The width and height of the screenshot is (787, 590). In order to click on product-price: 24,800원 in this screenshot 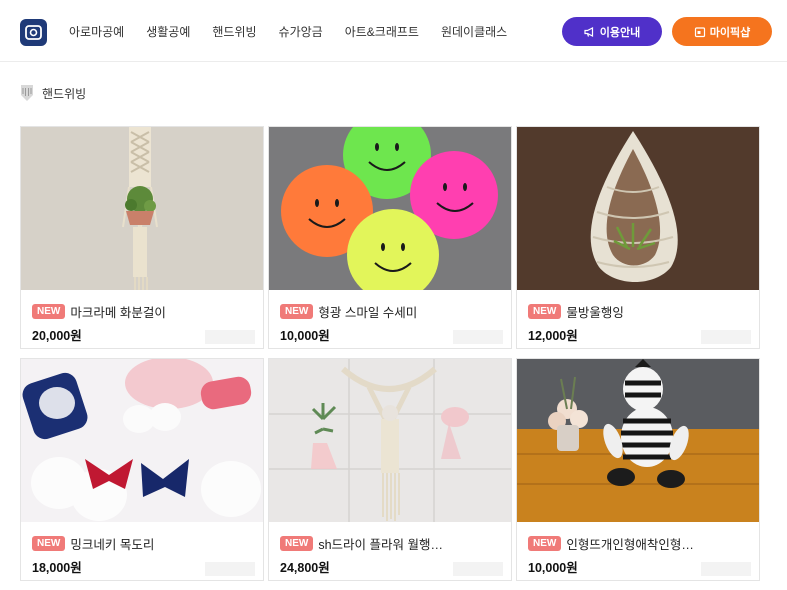, I will do `click(305, 568)`.